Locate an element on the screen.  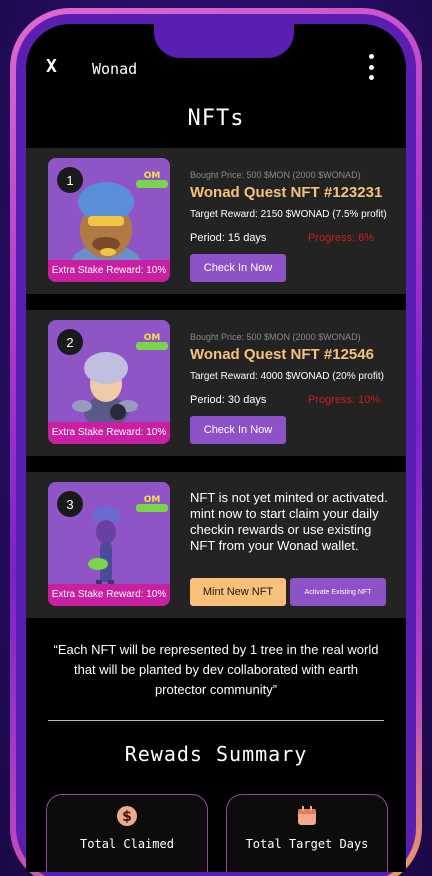
close-button: X is located at coordinates (51, 66).